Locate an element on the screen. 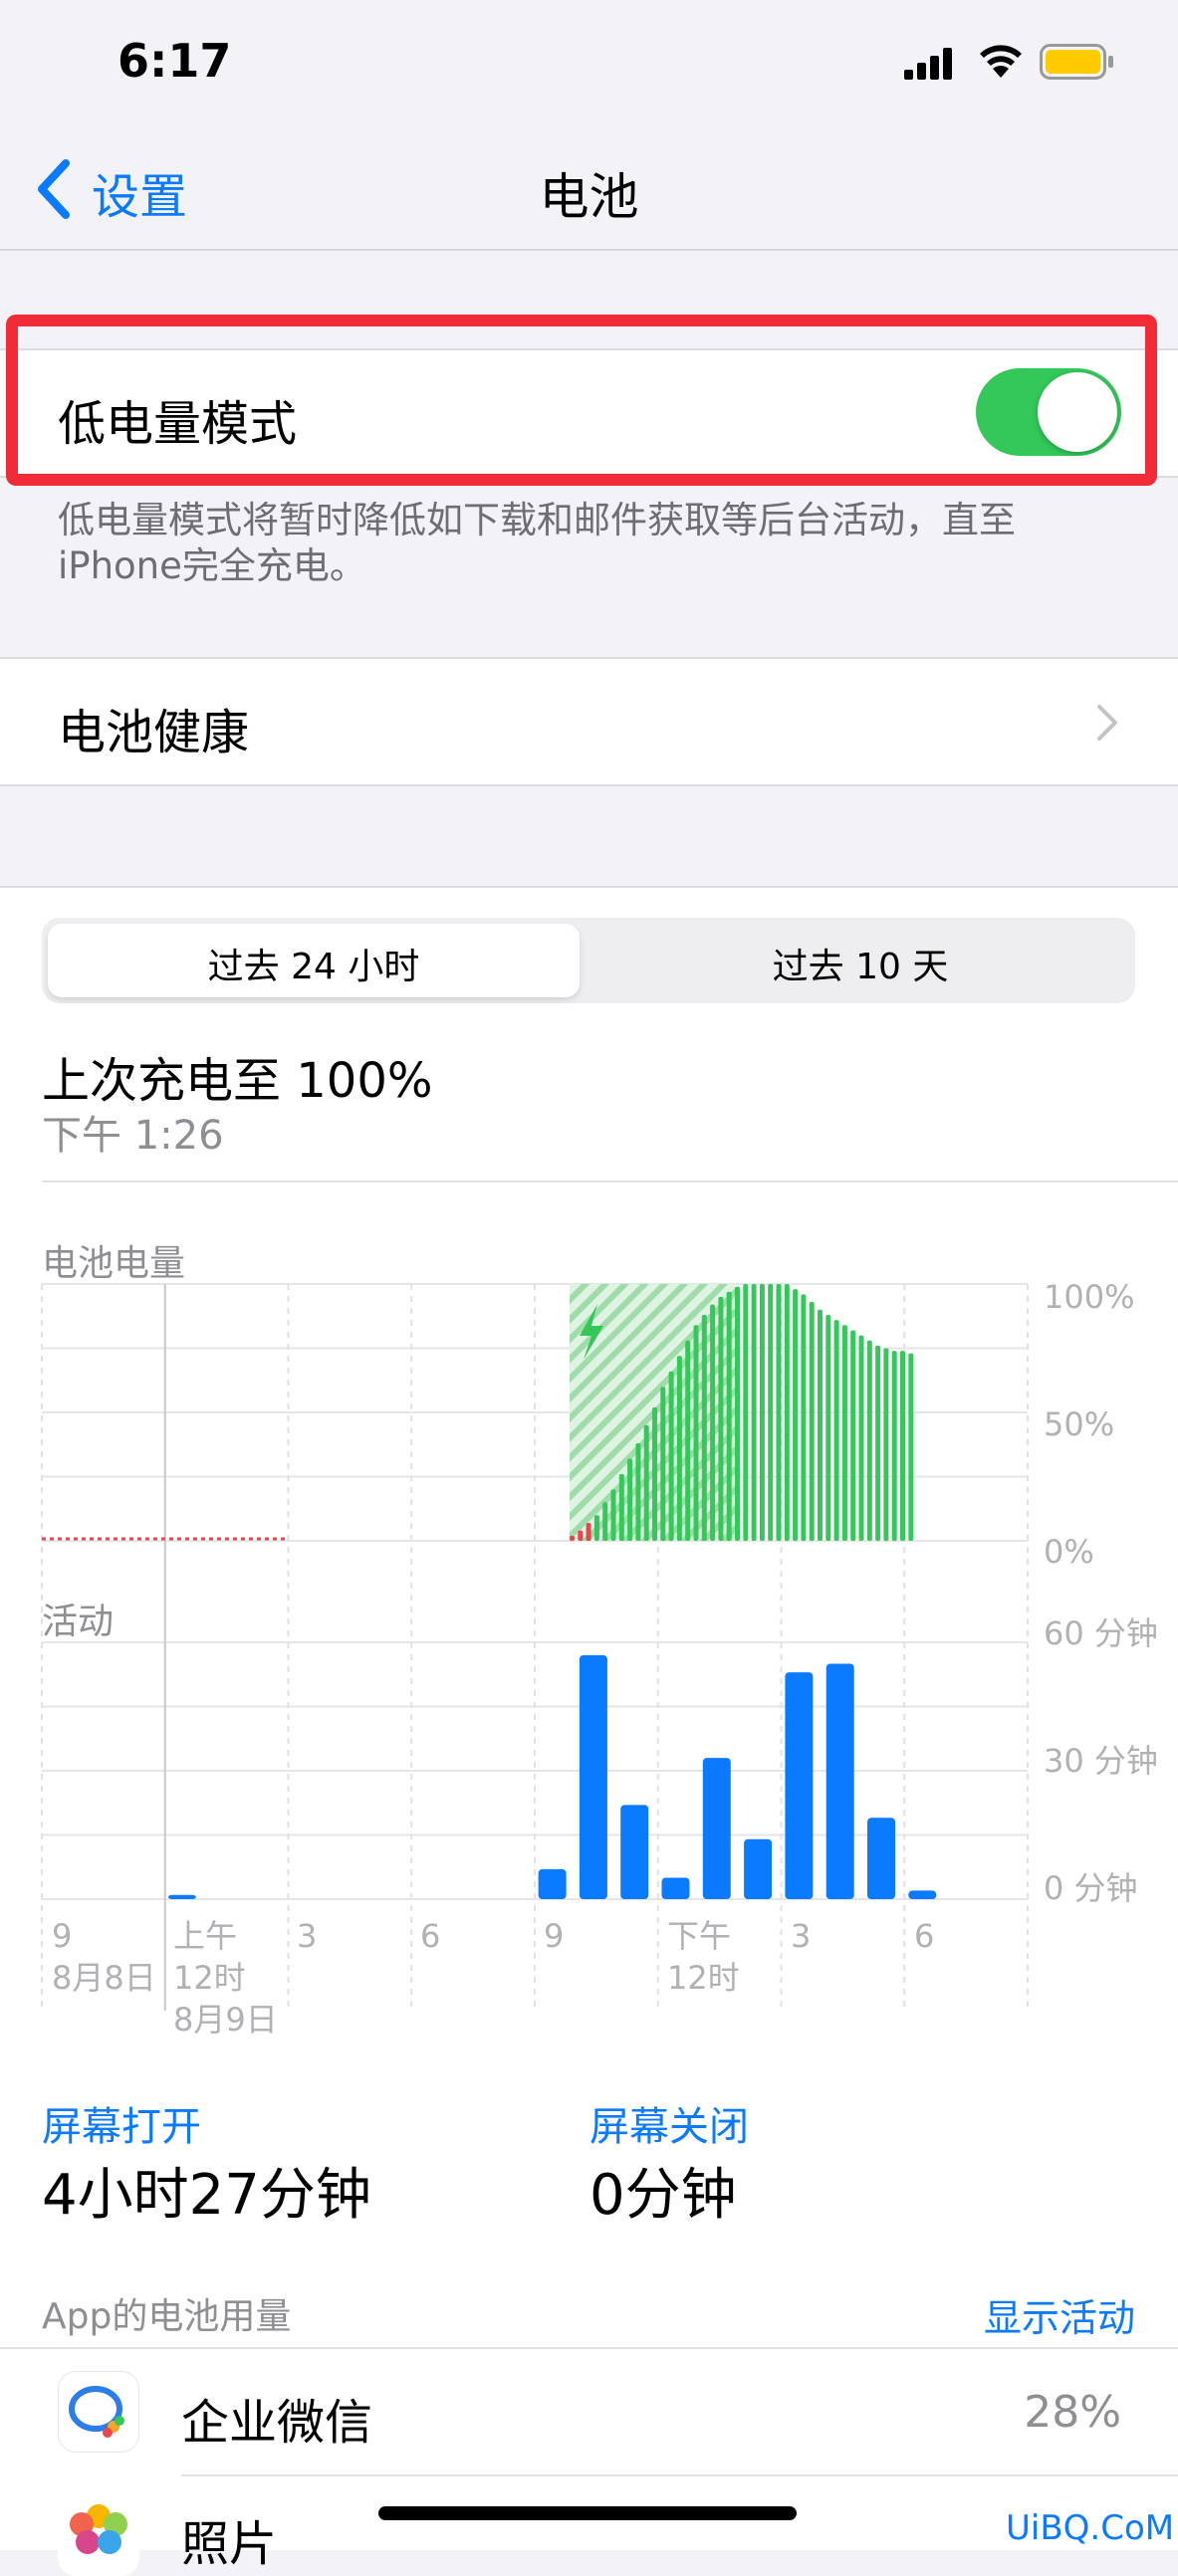 This screenshot has width=1178, height=2576. section-separator is located at coordinates (610, 1181).